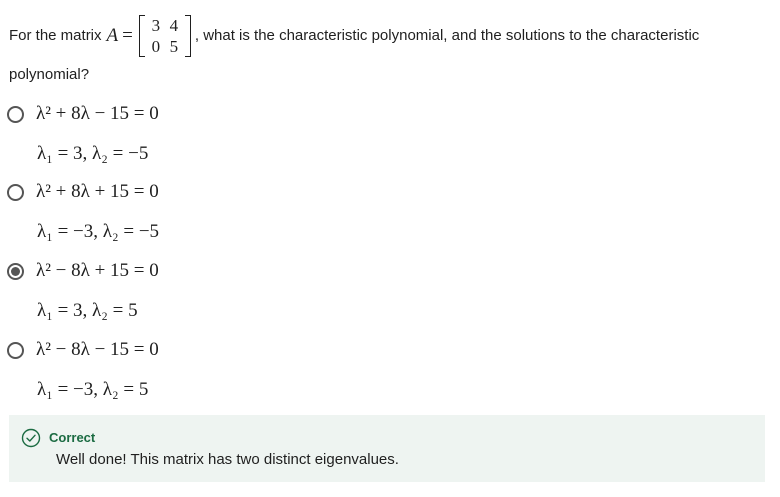  Describe the element at coordinates (98, 231) in the screenshot. I see `option-solution: λ₁ = −3, λ₂ = −5` at that location.